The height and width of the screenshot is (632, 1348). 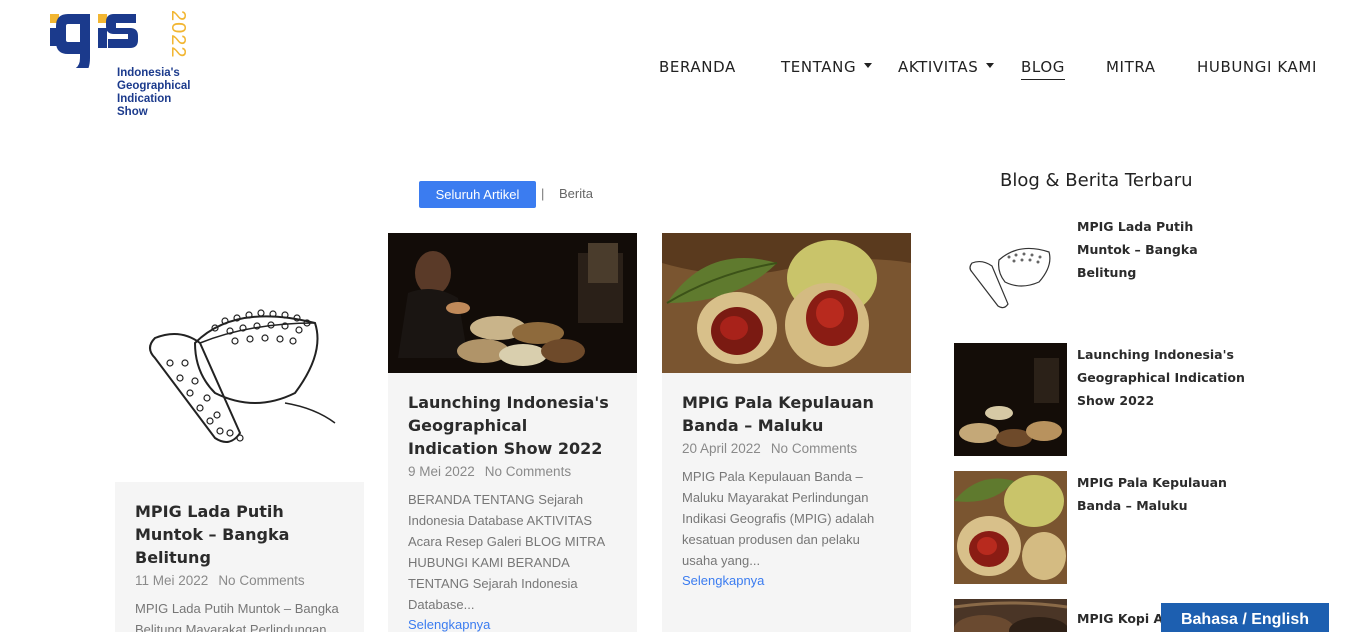 I want to click on nav-item-hubungi-kami: HUBUNGI KAMI, so click(x=1257, y=67).